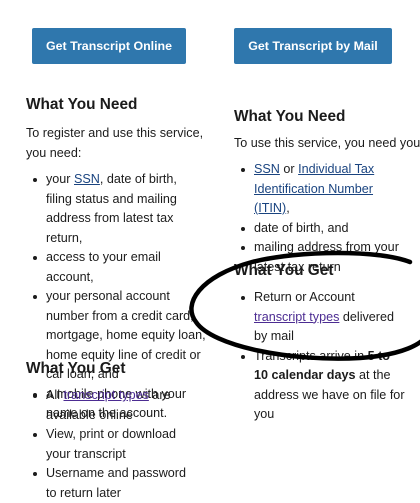 Image resolution: width=420 pixels, height=503 pixels. I want to click on list-item-text: All, so click(55, 395).